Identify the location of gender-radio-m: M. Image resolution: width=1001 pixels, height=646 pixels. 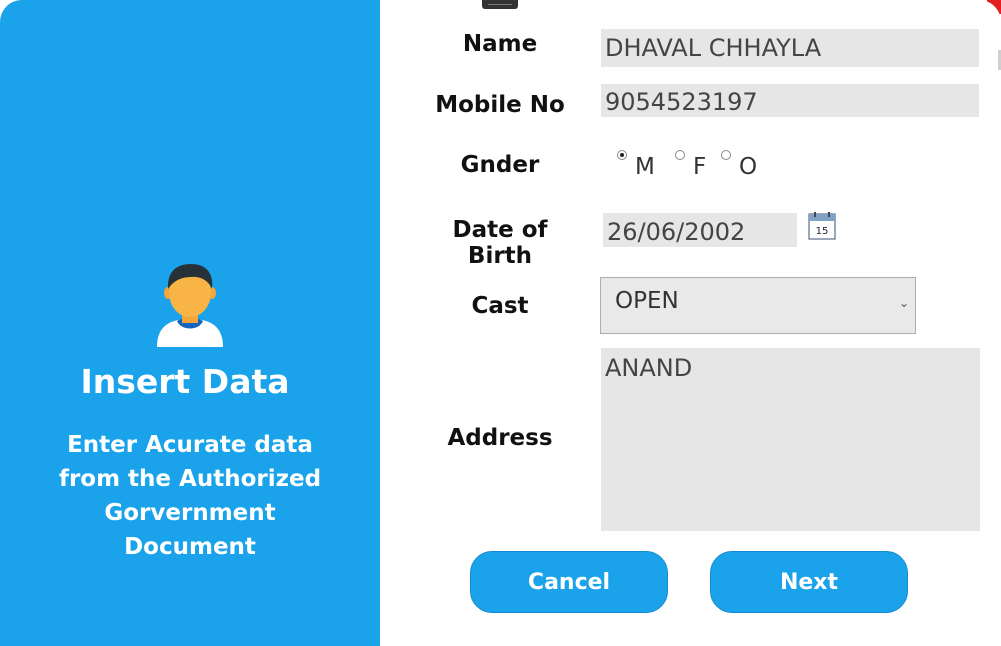
(647, 166).